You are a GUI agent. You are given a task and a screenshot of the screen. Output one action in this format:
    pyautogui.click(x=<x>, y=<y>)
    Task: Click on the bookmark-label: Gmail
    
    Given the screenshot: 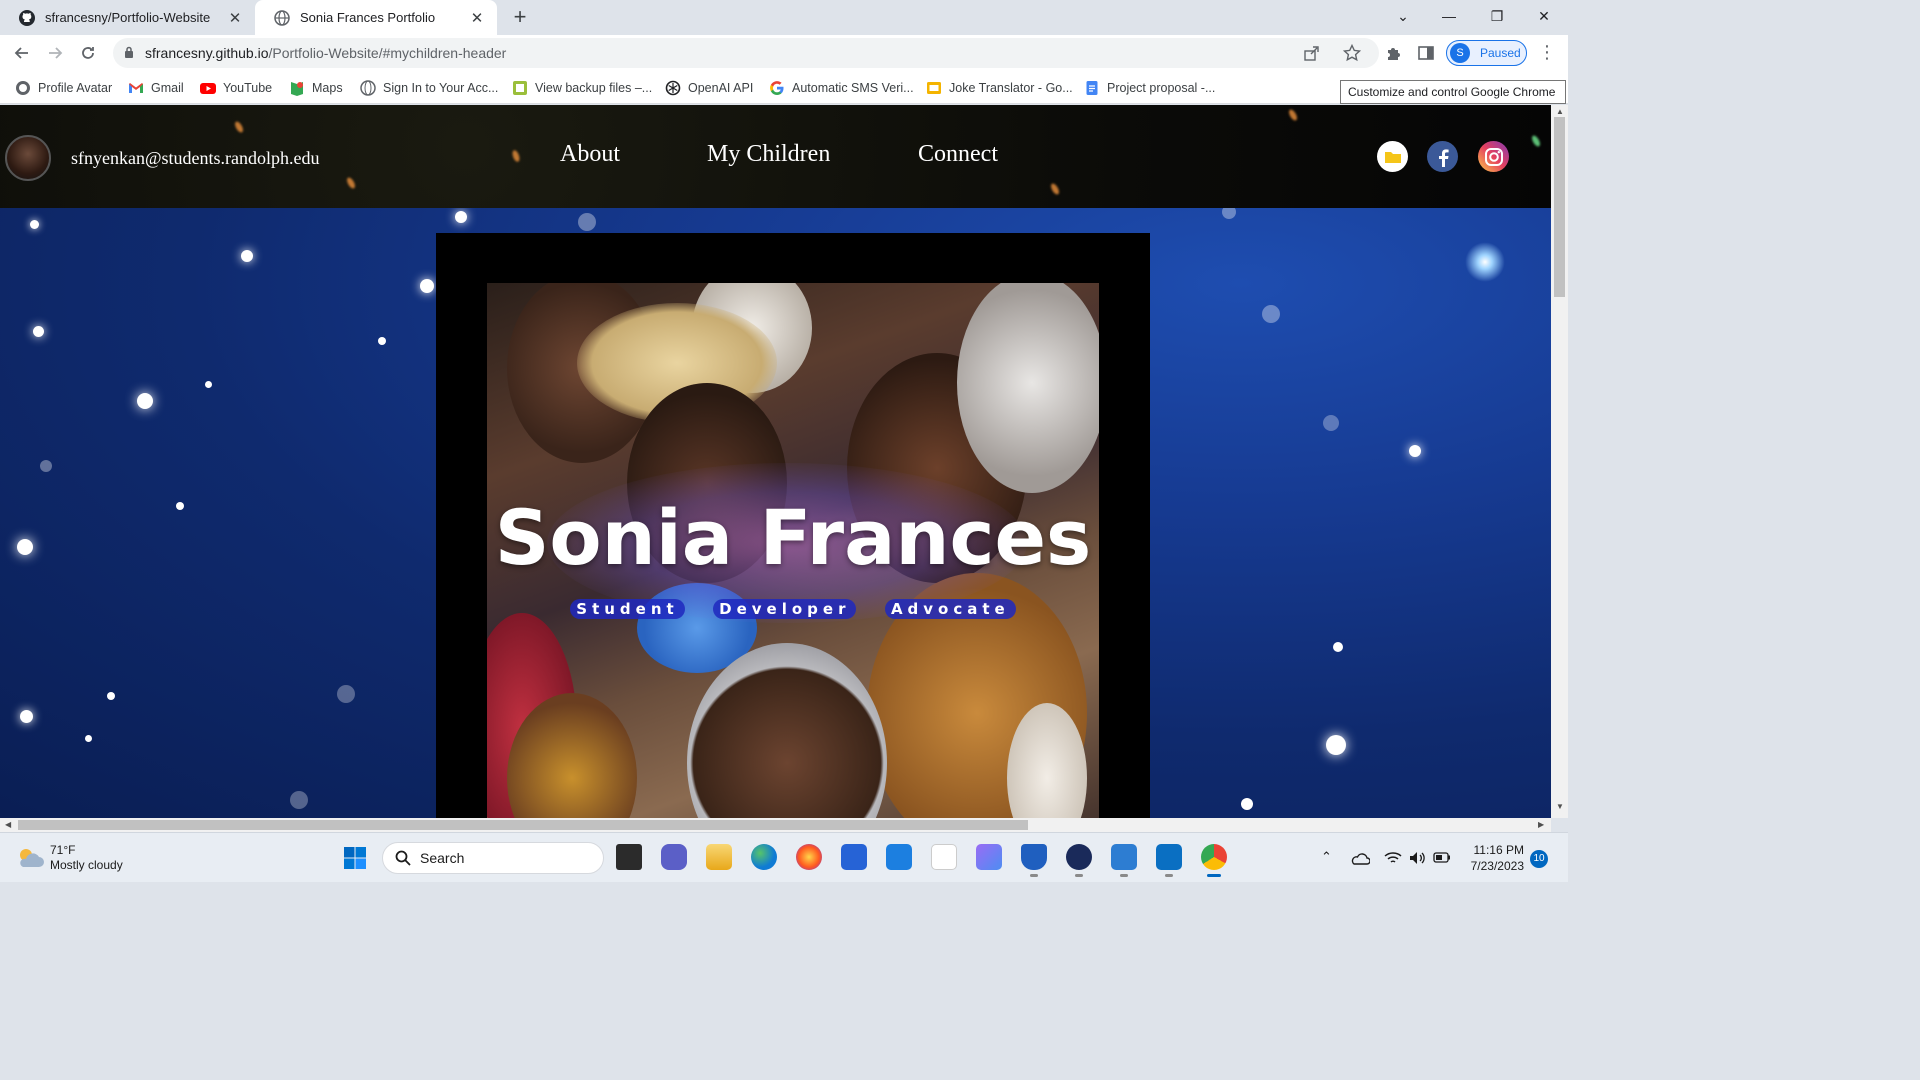 What is the action you would take?
    pyautogui.click(x=167, y=88)
    